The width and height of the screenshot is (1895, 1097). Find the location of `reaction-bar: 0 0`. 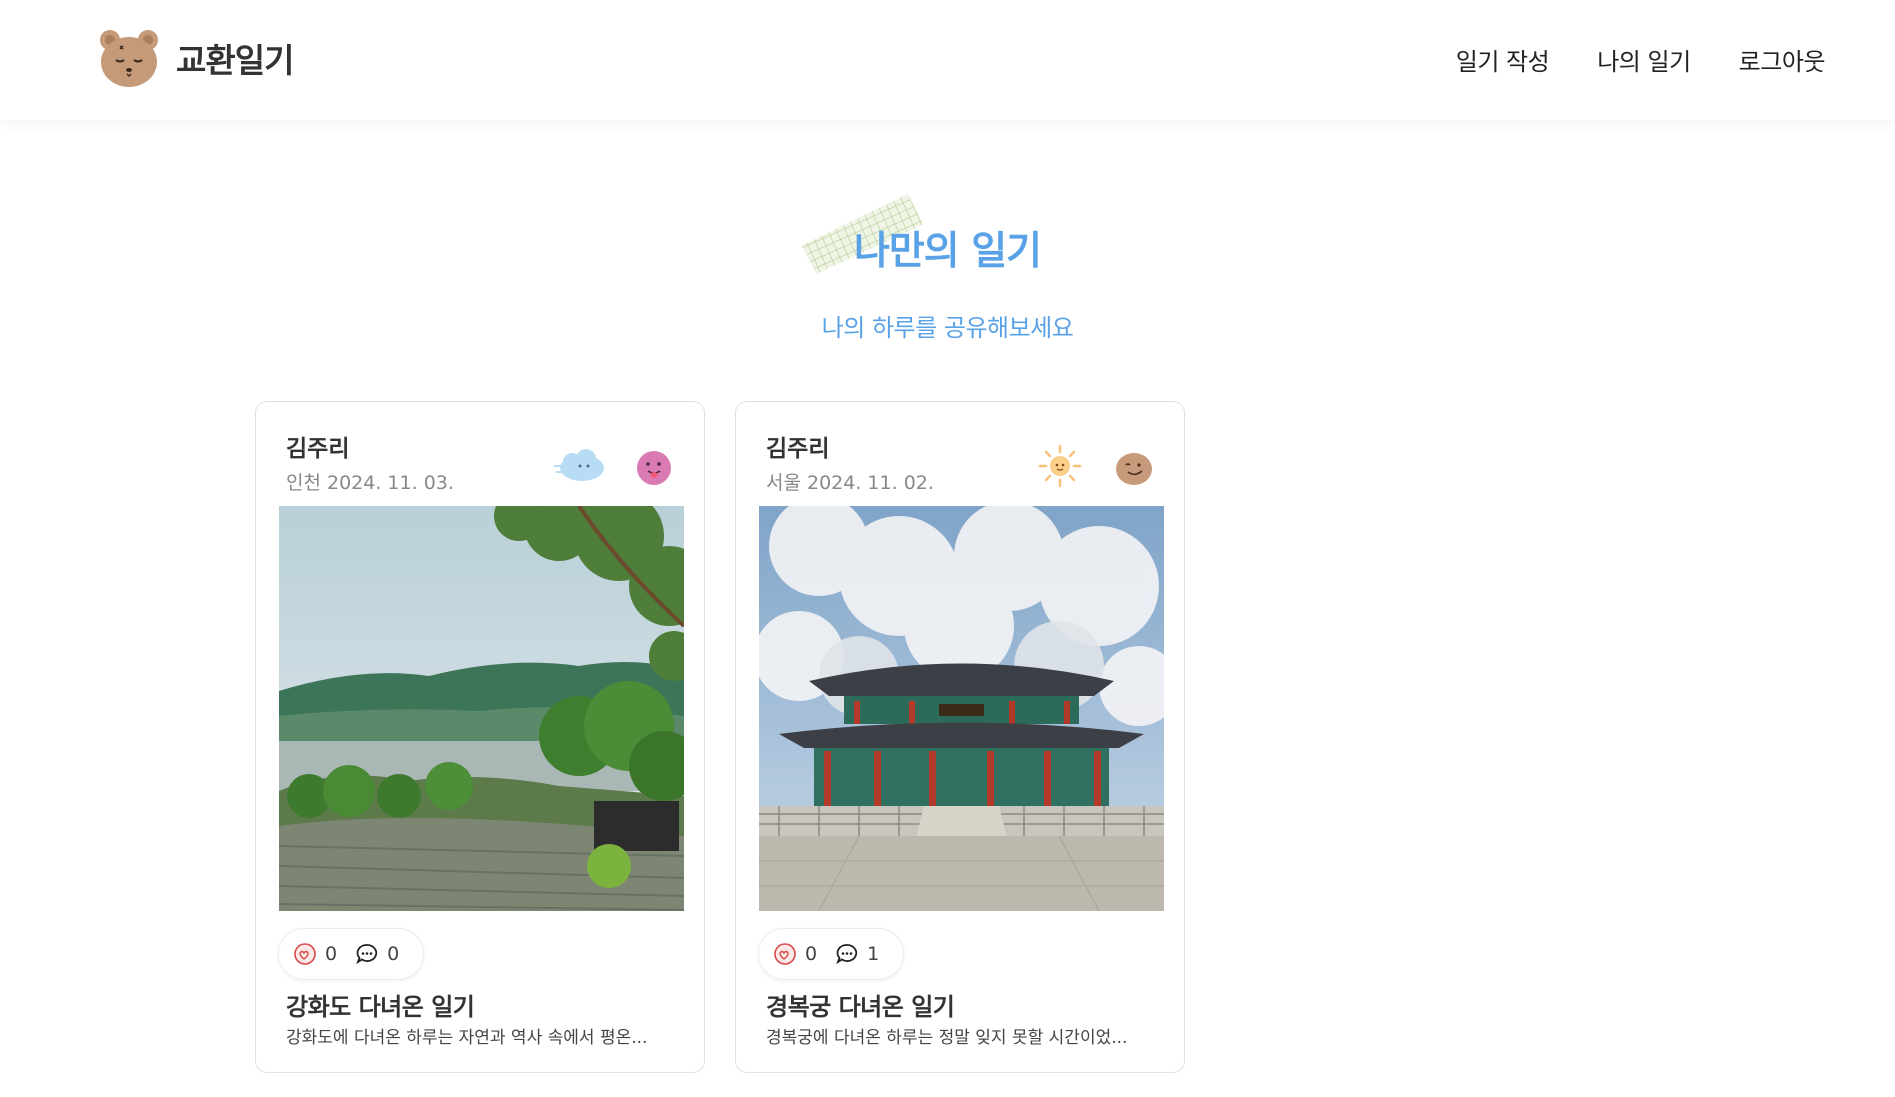

reaction-bar: 0 0 is located at coordinates (351, 954).